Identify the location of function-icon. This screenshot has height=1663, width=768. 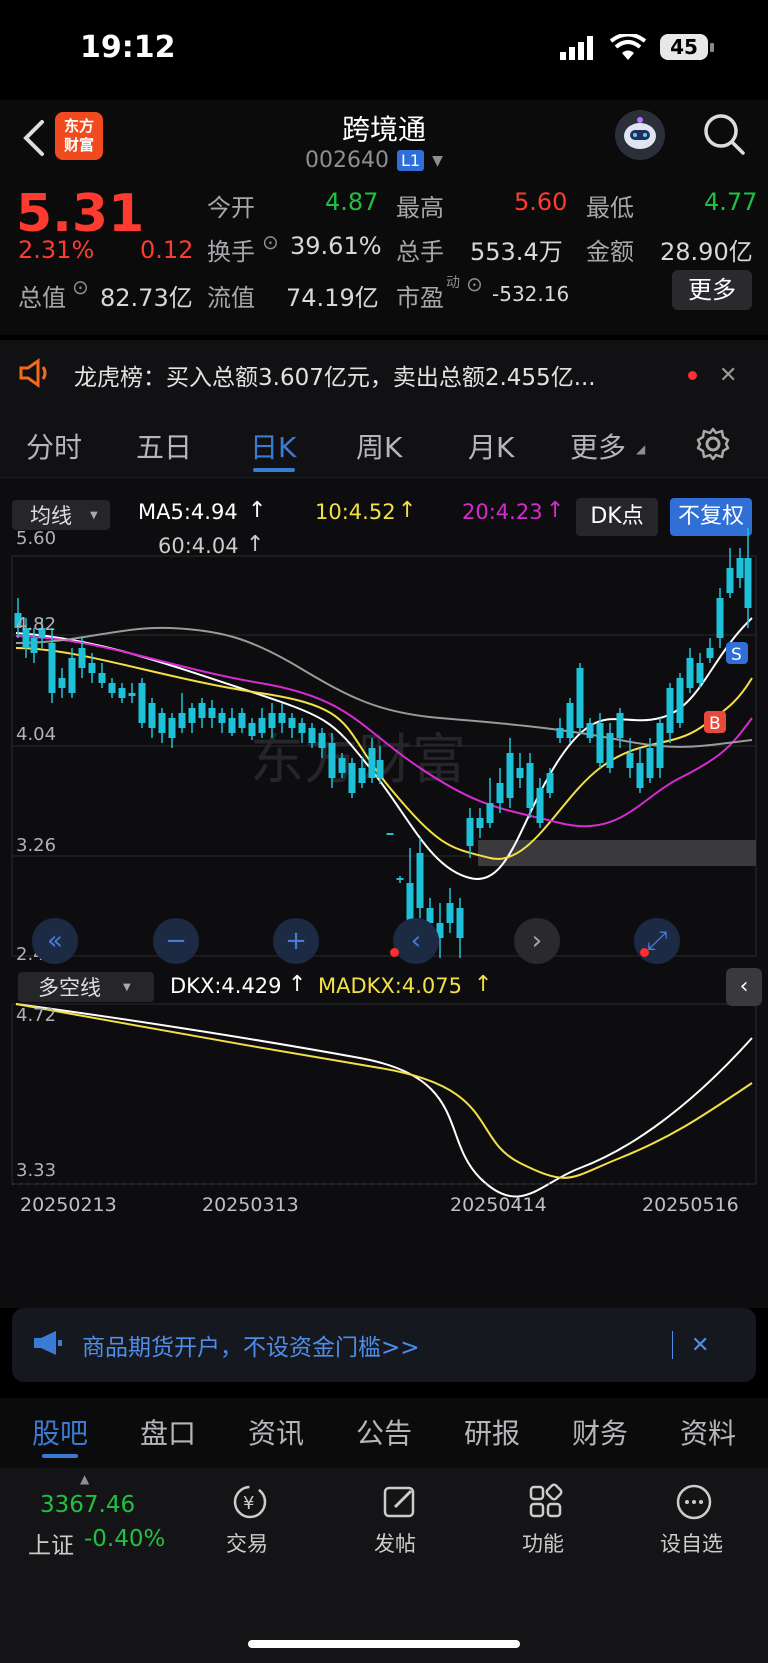
(546, 1502).